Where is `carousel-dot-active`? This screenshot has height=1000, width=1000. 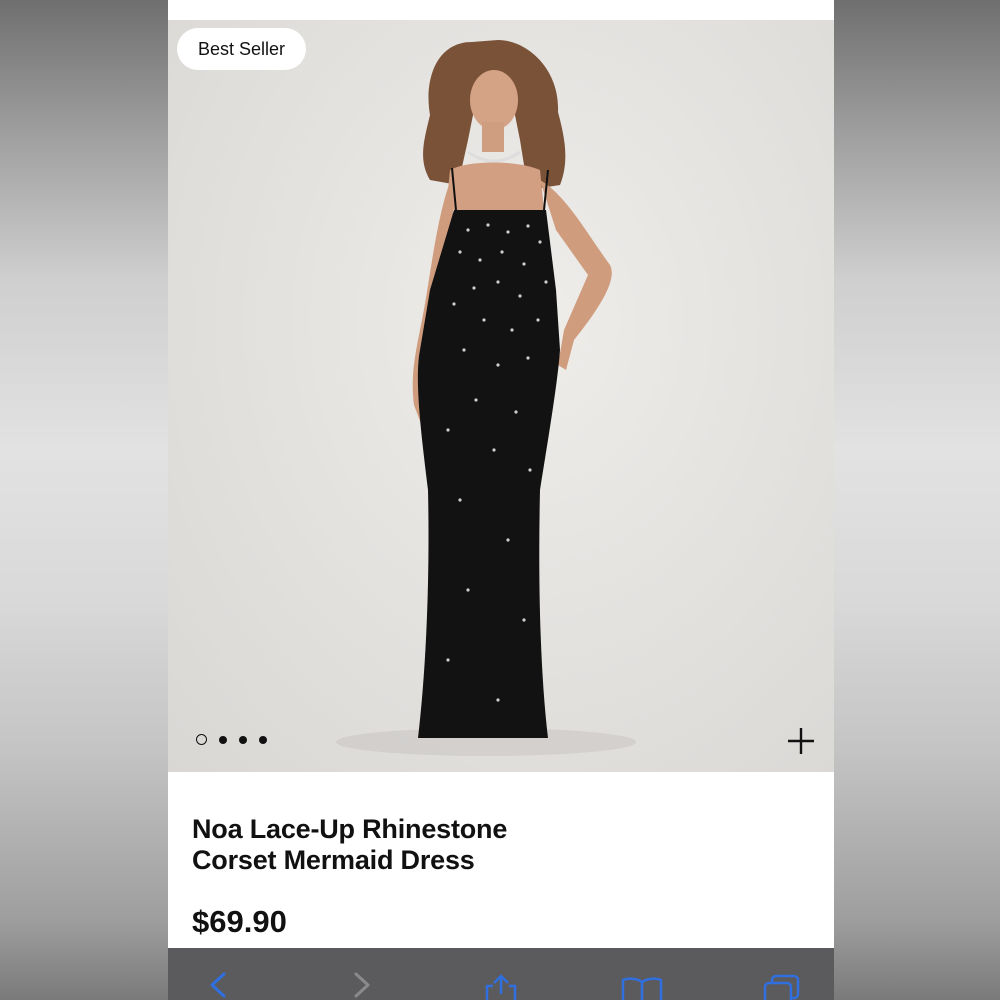 carousel-dot-active is located at coordinates (201, 739).